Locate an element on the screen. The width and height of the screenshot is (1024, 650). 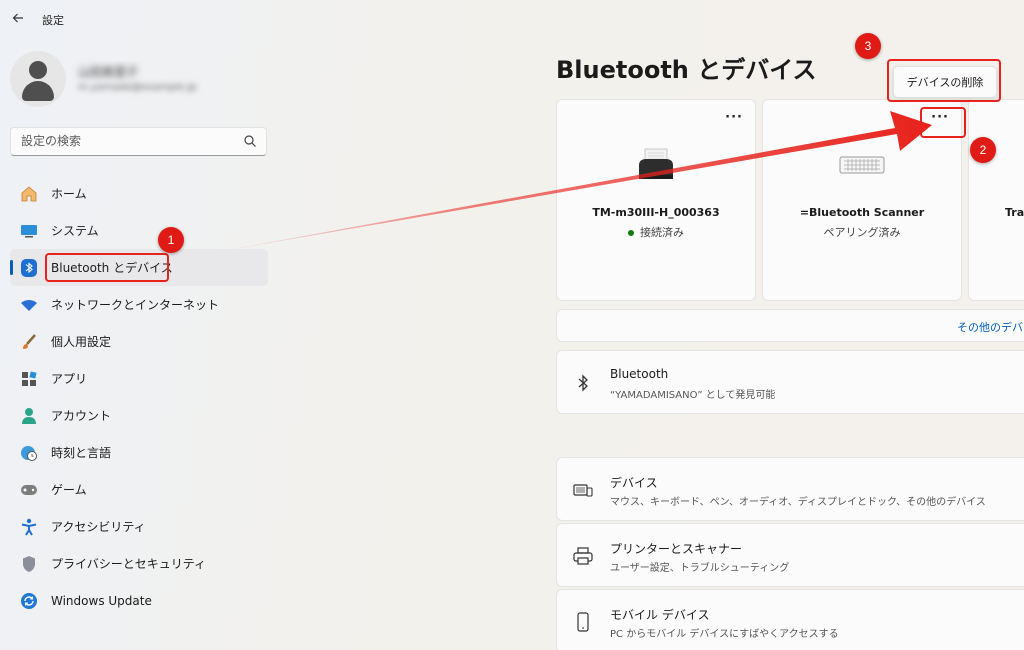
highlight-more-button is located at coordinates (943, 122).